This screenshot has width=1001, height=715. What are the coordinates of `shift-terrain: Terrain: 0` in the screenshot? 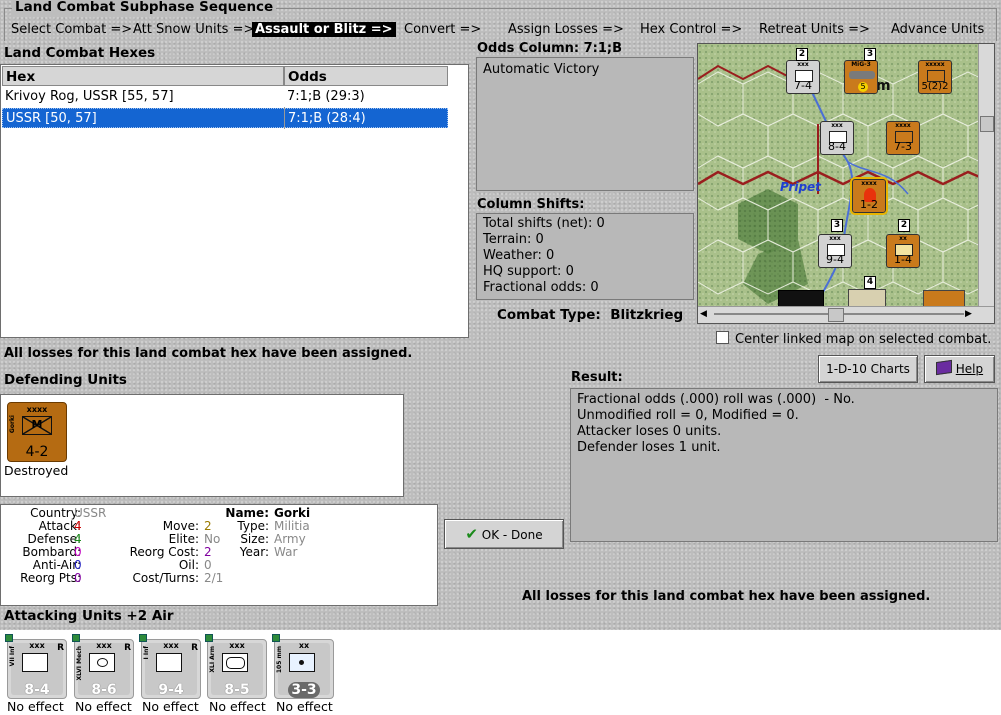 It's located at (513, 239).